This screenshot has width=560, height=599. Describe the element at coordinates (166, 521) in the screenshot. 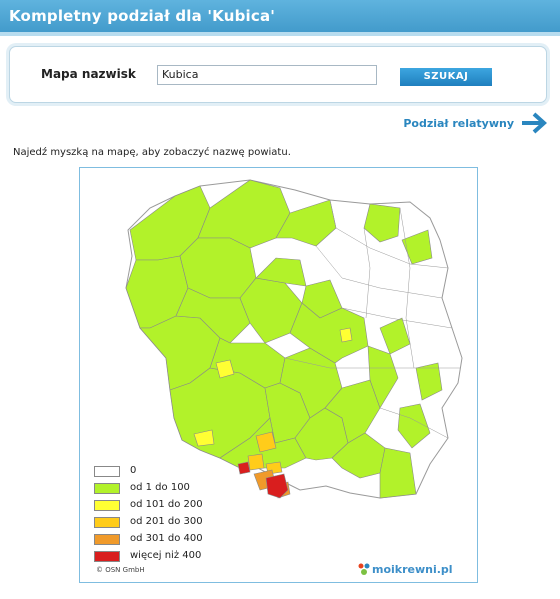

I see `legend-label: od 201 do 300` at that location.